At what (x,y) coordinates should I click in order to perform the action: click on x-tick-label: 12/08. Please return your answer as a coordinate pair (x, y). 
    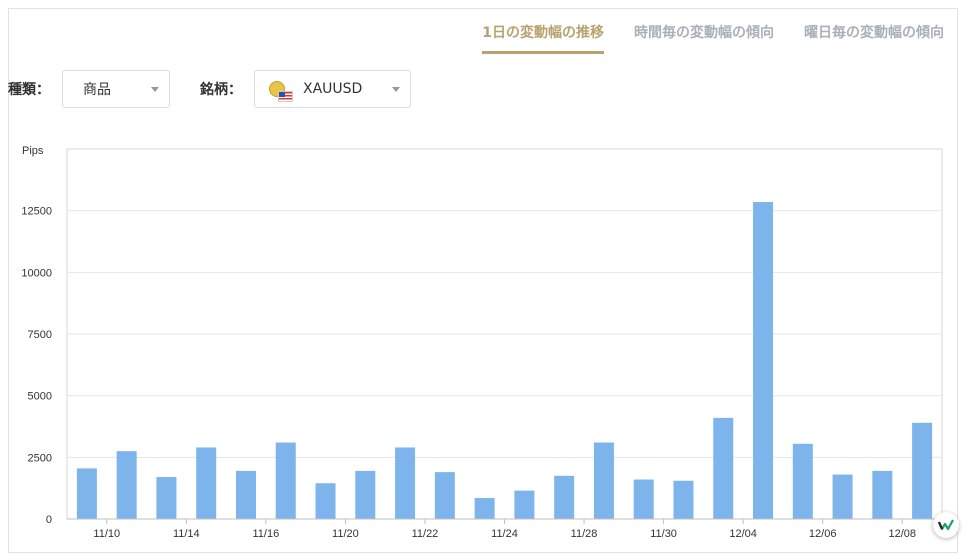
    Looking at the image, I should click on (902, 534).